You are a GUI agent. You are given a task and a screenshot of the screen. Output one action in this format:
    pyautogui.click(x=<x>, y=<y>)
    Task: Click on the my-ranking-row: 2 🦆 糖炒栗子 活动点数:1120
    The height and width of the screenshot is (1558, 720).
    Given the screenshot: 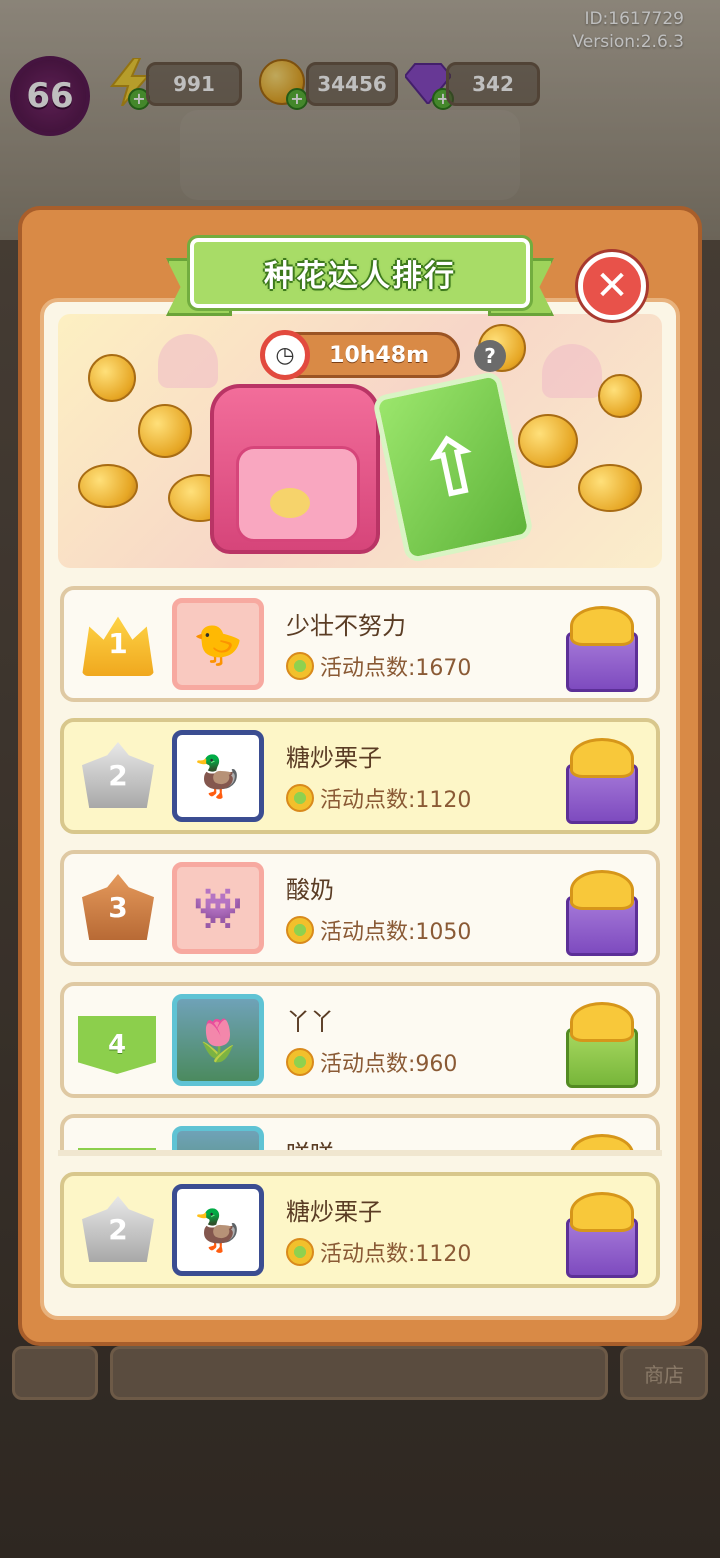 What is the action you would take?
    pyautogui.click(x=360, y=1230)
    